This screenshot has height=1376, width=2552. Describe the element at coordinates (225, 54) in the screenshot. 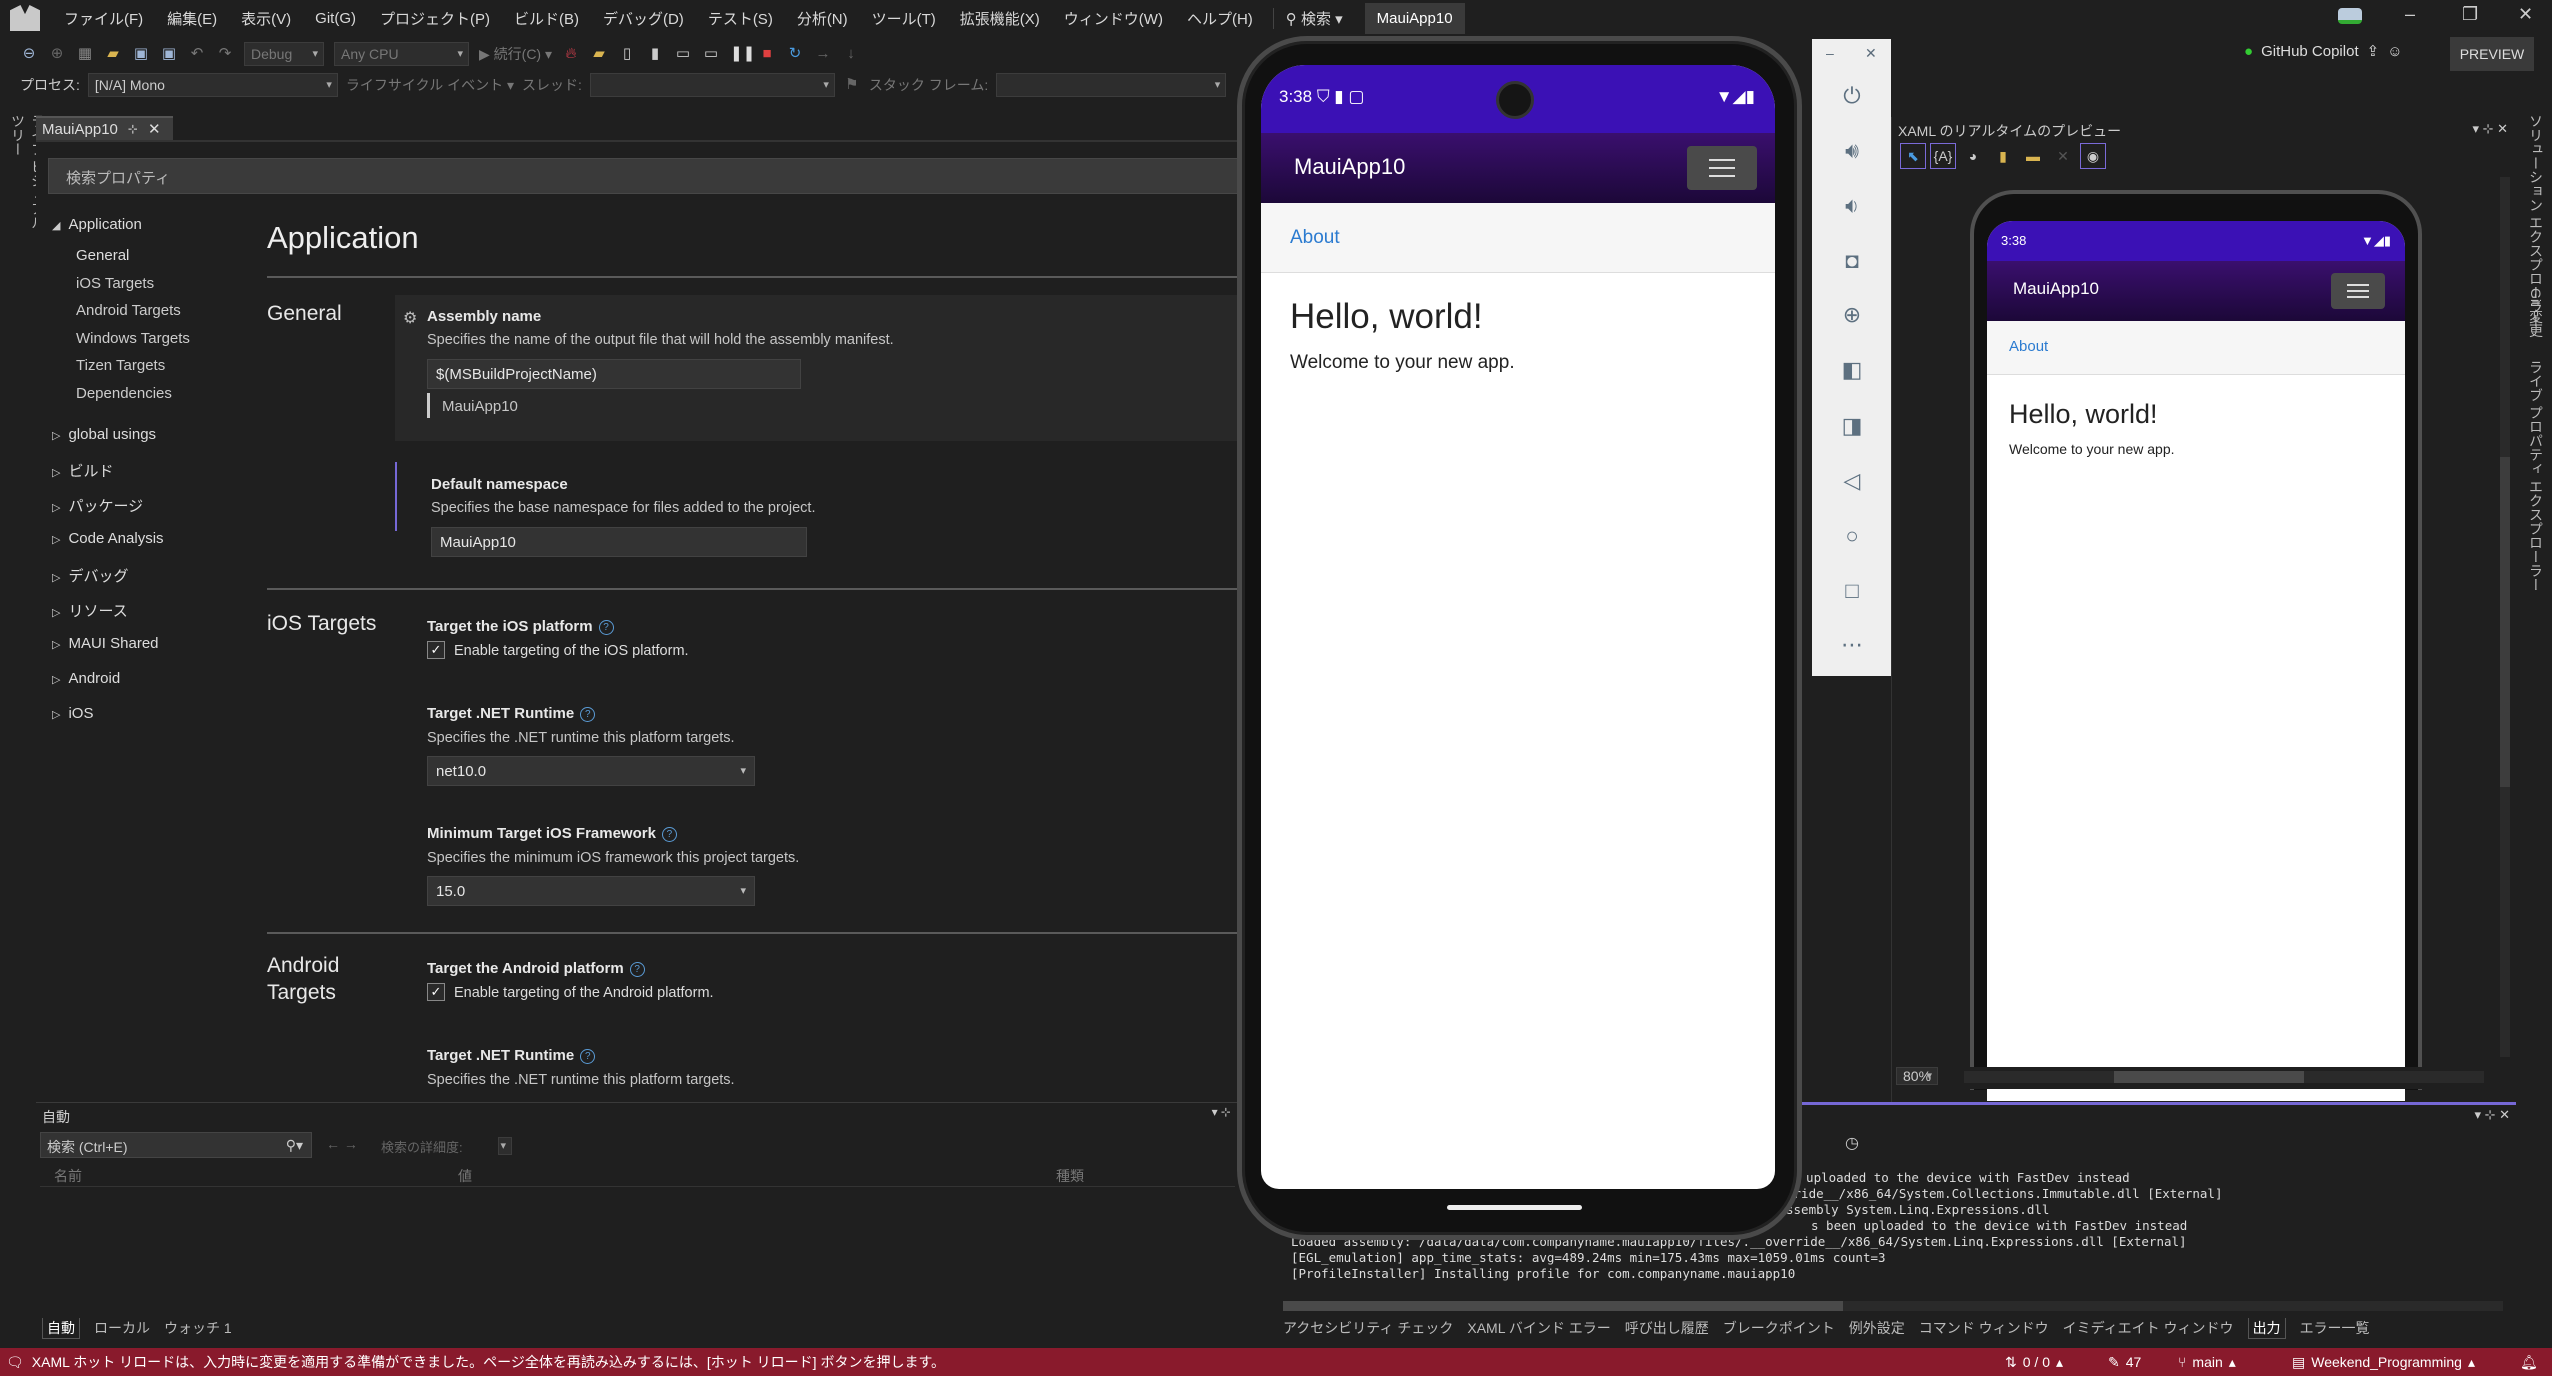

I see `redo-icon: ↷` at that location.